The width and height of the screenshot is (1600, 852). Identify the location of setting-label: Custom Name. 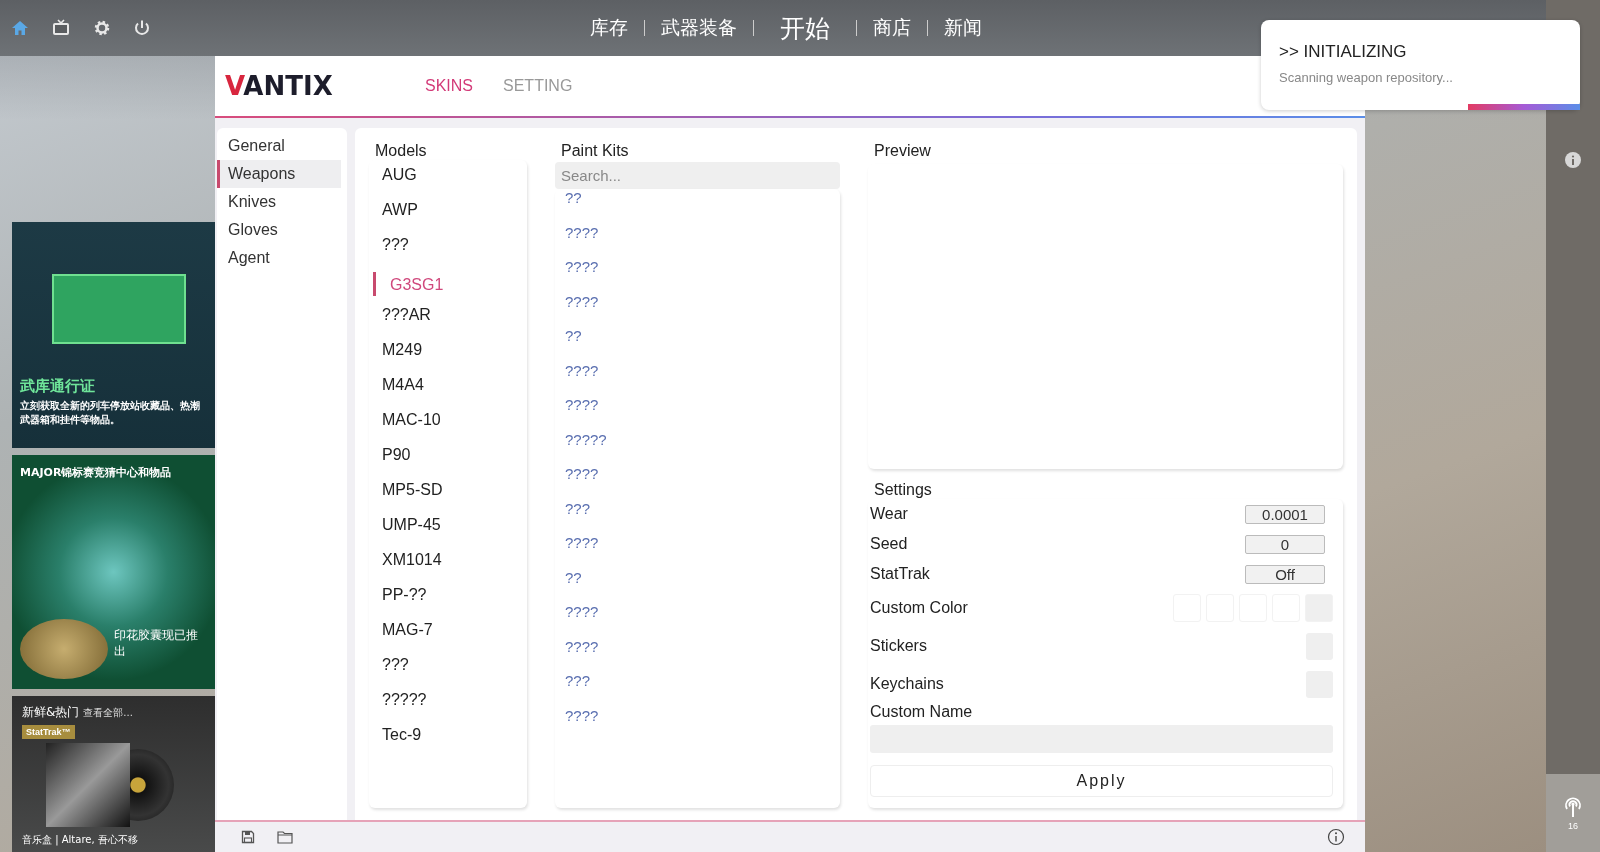
(922, 712).